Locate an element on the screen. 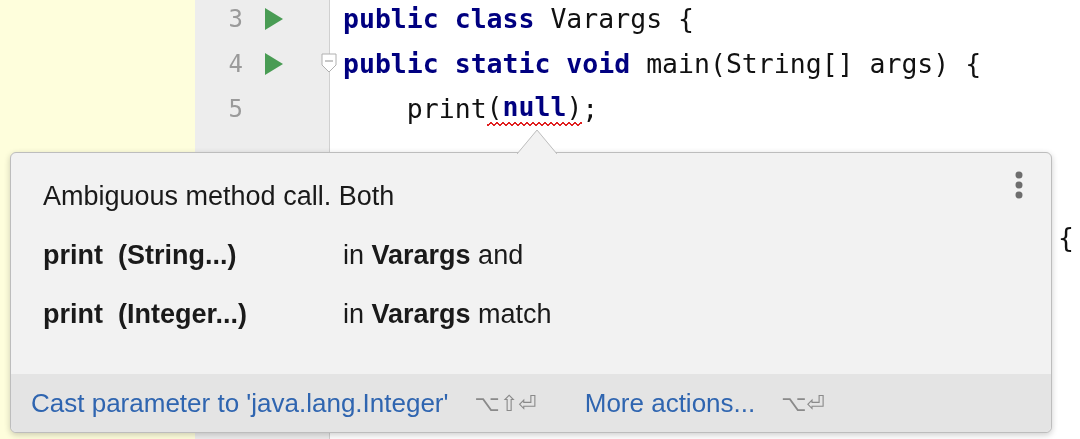 The image size is (1080, 439). fold-icon is located at coordinates (329, 63).